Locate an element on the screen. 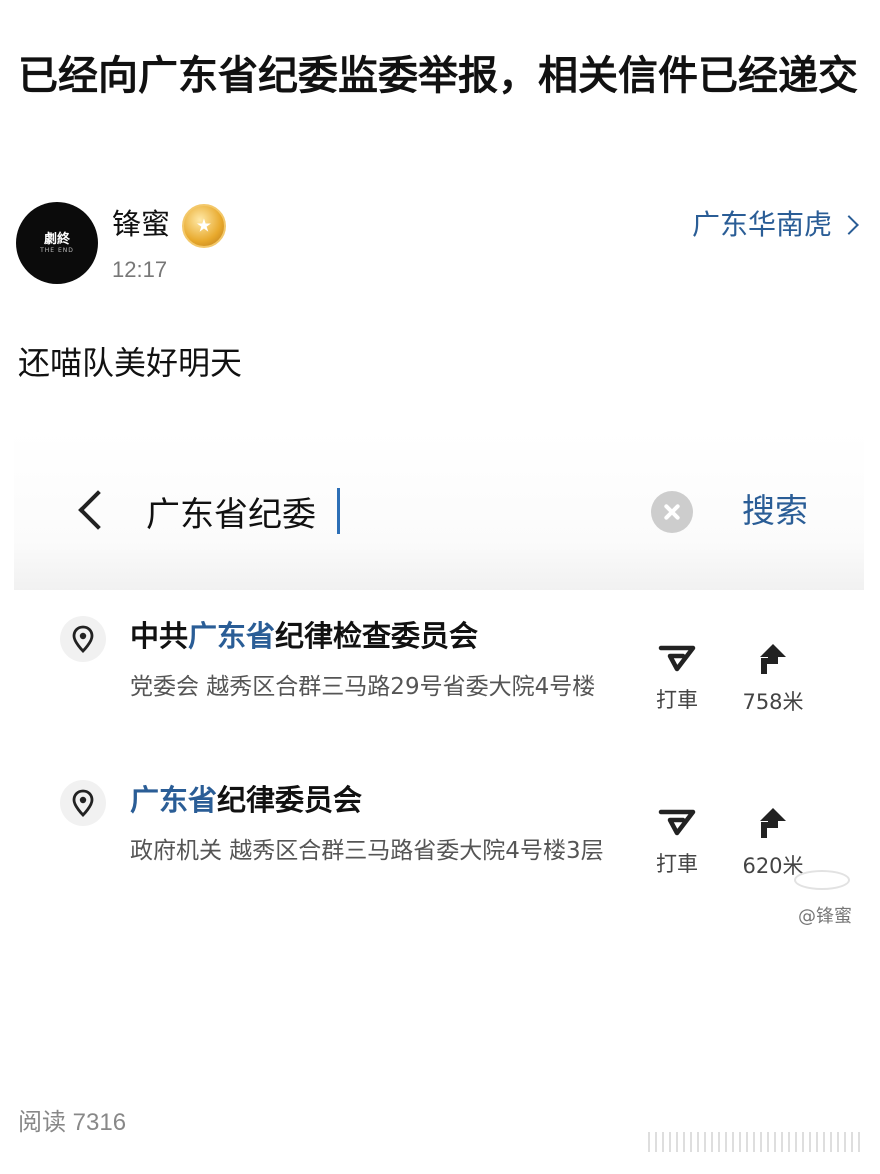 The image size is (880, 1174). result-name: 广东省纪律委员会 is located at coordinates (246, 800).